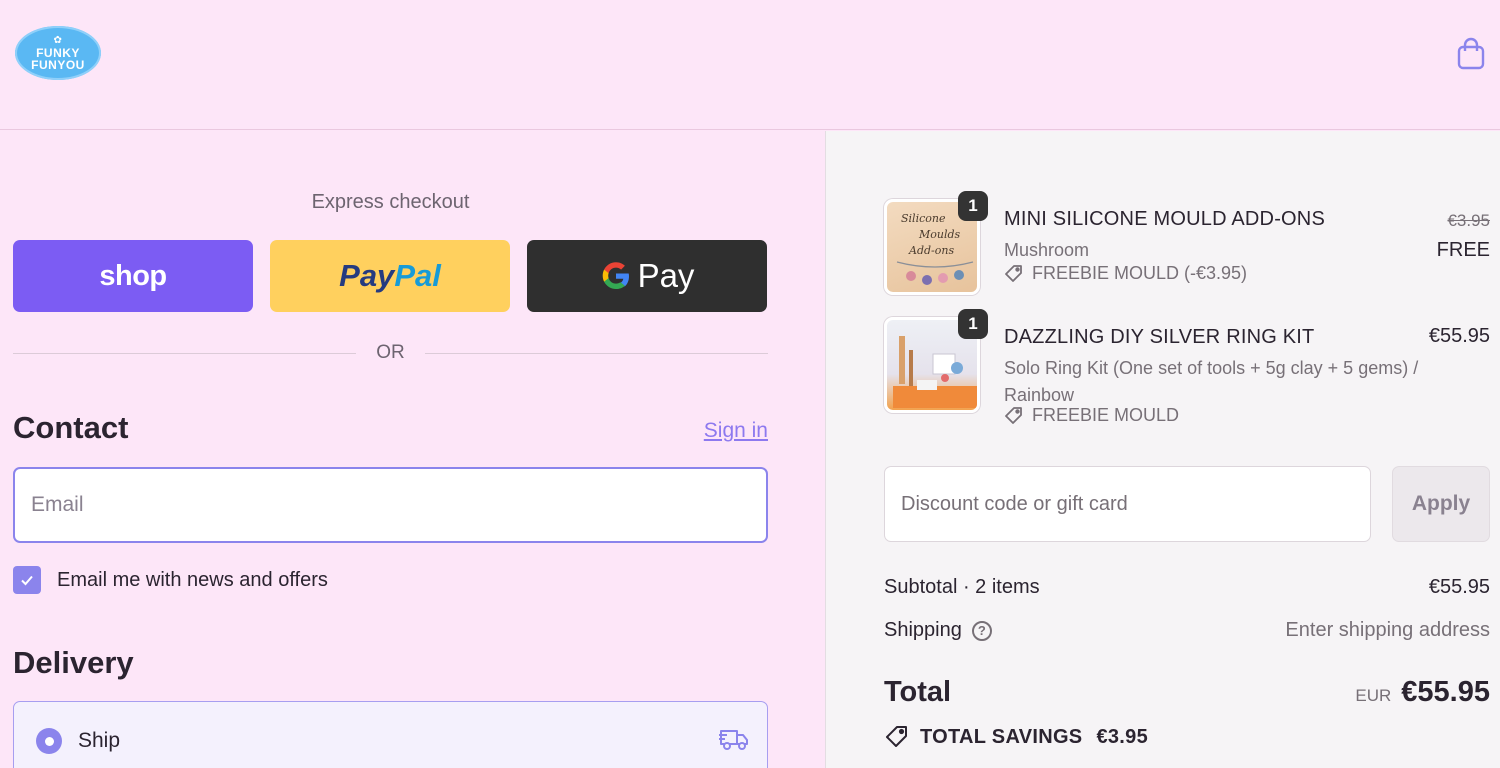 The width and height of the screenshot is (1500, 768). I want to click on shop-pay-button: shop, so click(133, 276).